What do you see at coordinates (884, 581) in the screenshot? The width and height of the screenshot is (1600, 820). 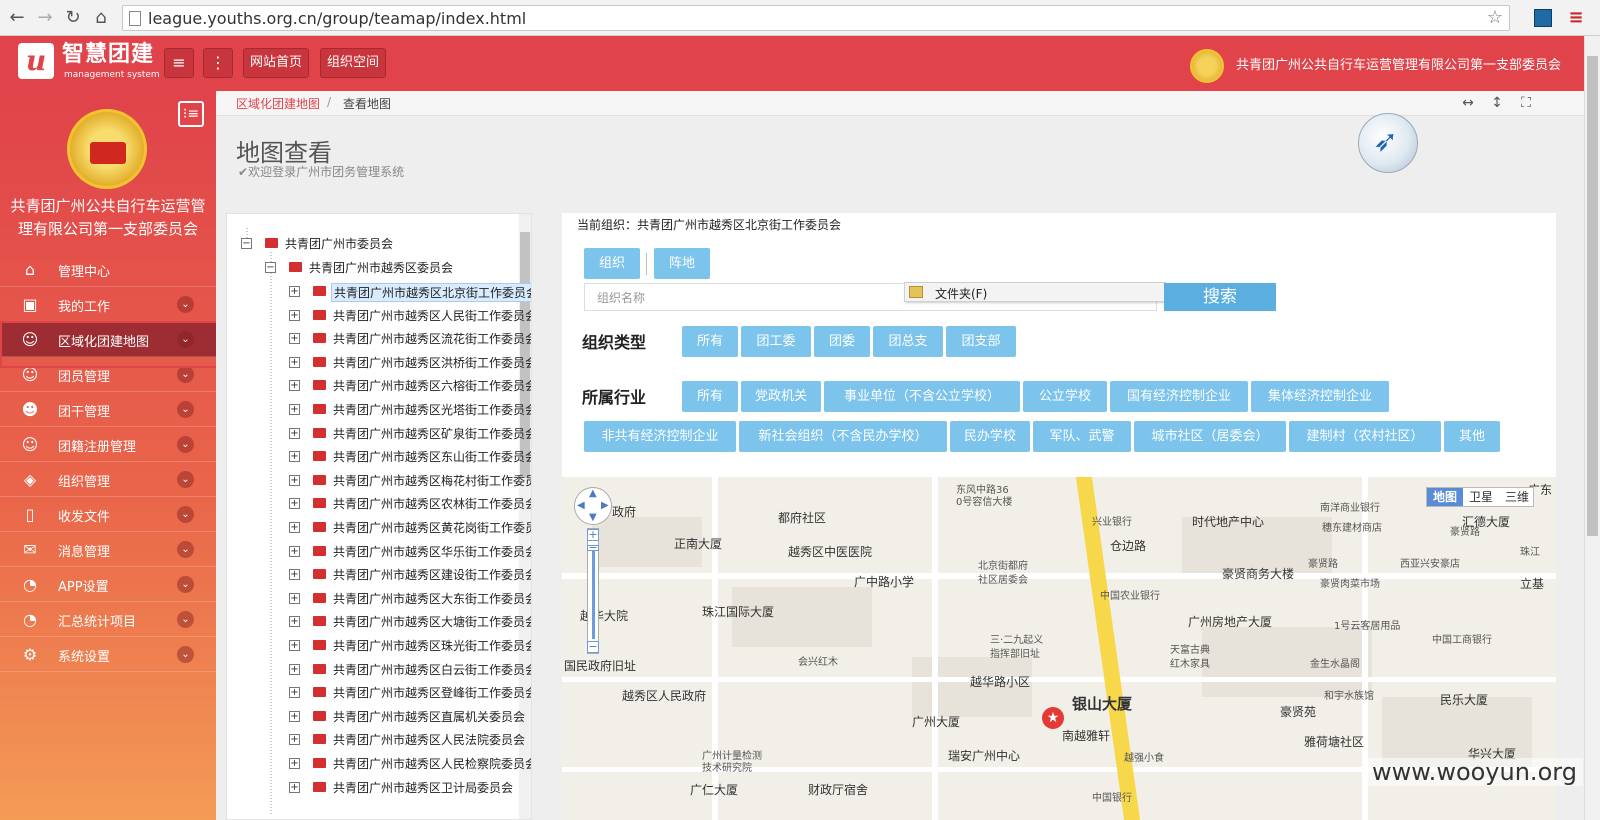 I see `map-label: 广中路小学` at bounding box center [884, 581].